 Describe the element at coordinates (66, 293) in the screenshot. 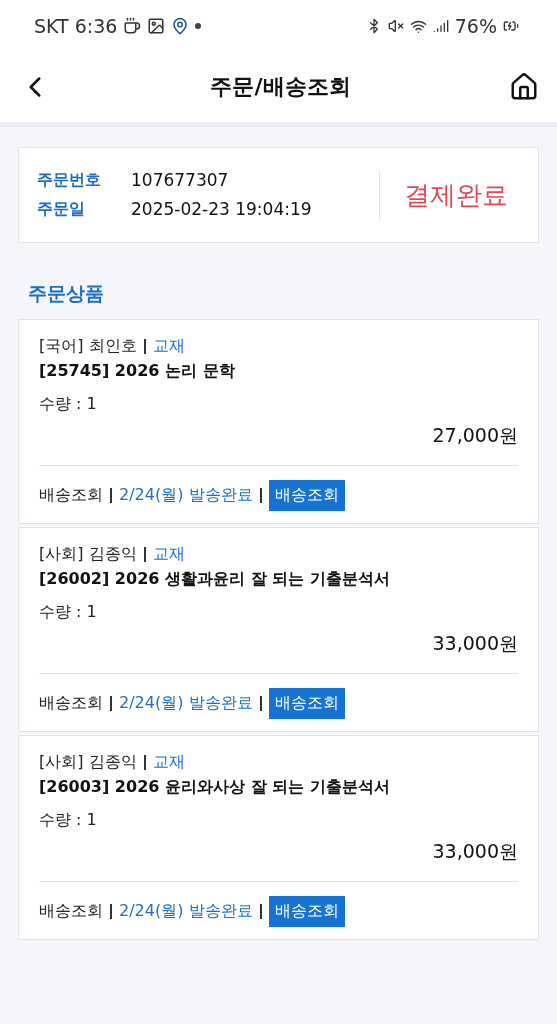

I see `section-title: 주문상품` at that location.